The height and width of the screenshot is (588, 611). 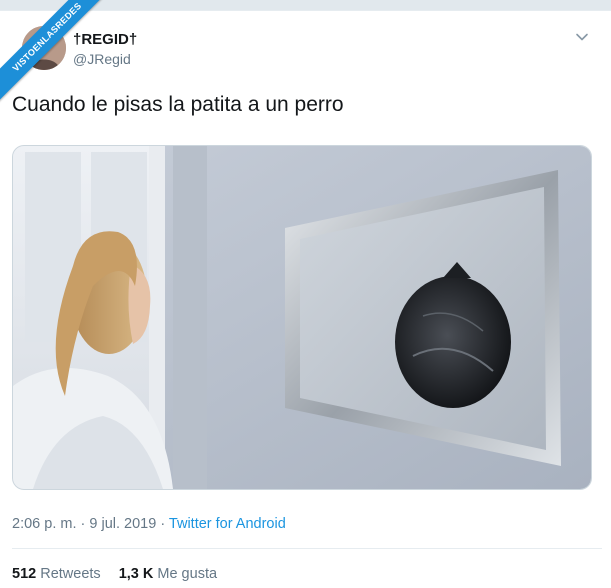 What do you see at coordinates (136, 574) in the screenshot?
I see `likes-count: 1,3 K` at bounding box center [136, 574].